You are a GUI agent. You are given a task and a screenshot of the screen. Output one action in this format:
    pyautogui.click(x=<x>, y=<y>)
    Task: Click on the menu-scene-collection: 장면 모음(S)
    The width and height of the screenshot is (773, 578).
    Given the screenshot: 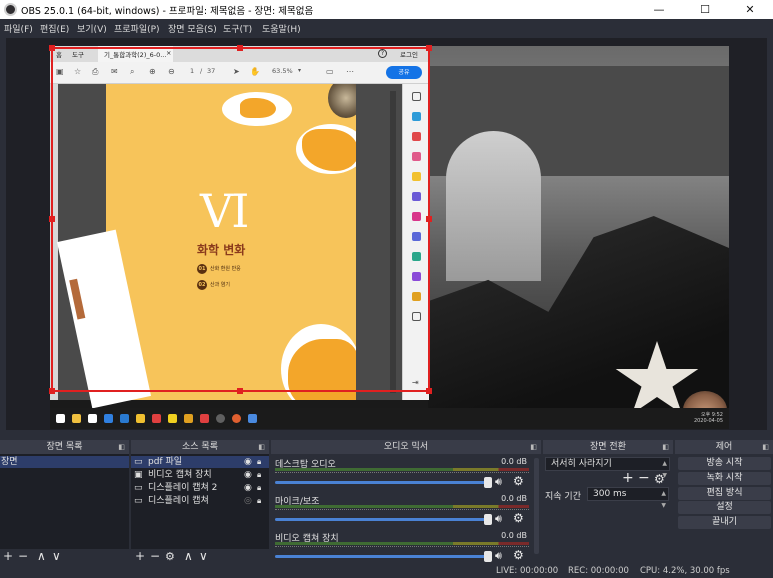 What is the action you would take?
    pyautogui.click(x=192, y=28)
    